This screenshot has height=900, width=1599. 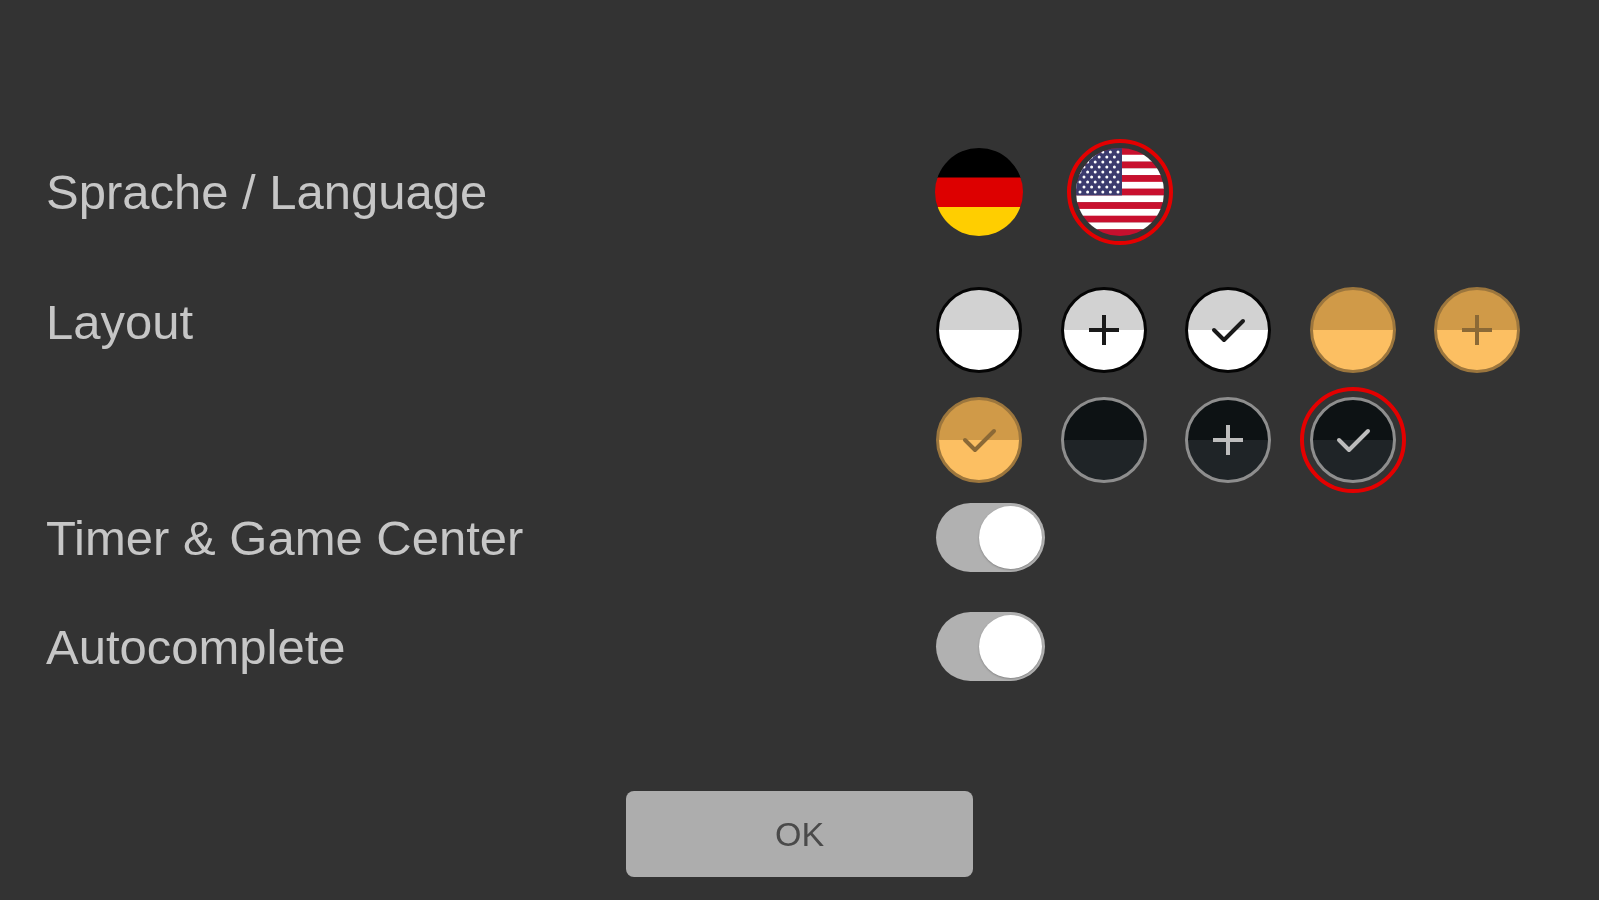 What do you see at coordinates (285, 537) in the screenshot?
I see `setting-label: Timer & Game Center` at bounding box center [285, 537].